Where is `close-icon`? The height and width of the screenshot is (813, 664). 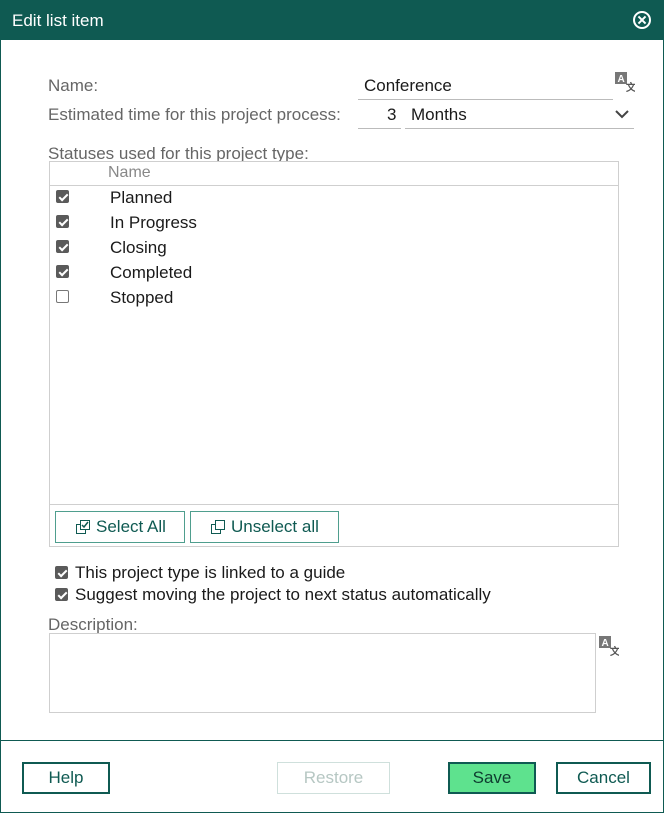
close-icon is located at coordinates (642, 20).